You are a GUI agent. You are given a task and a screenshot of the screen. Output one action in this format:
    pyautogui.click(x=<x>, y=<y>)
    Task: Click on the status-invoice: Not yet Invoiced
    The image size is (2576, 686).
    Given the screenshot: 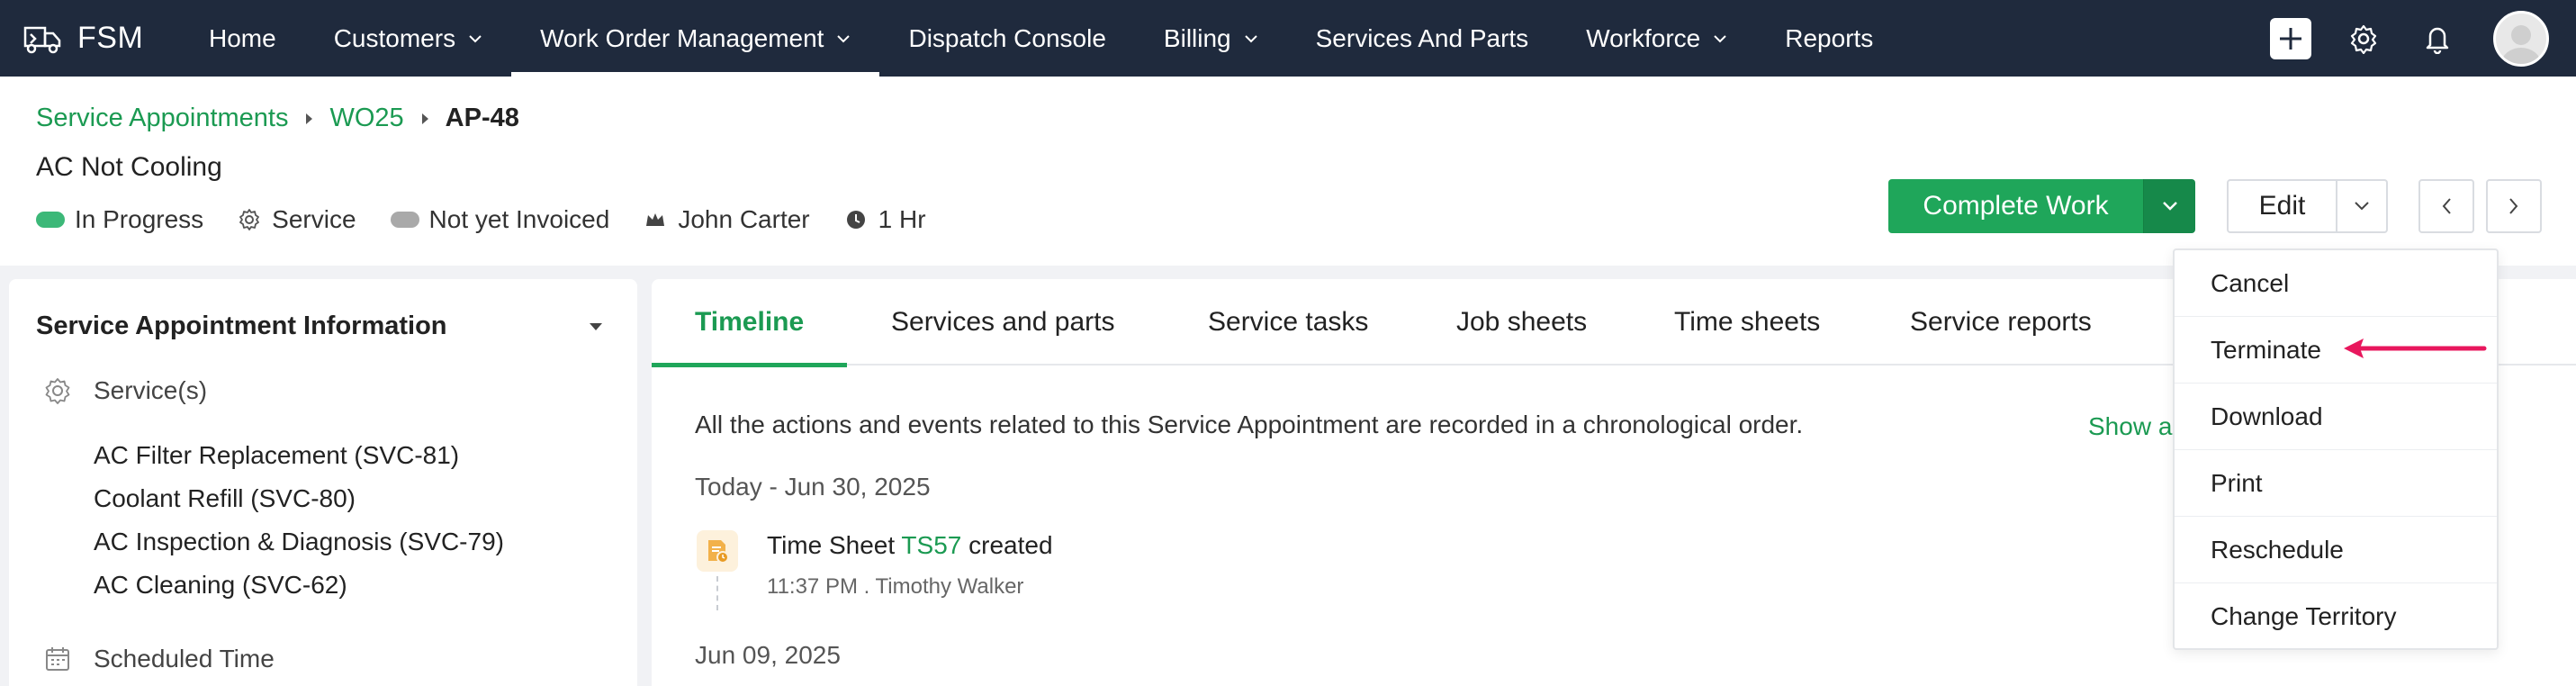 What is the action you would take?
    pyautogui.click(x=500, y=219)
    